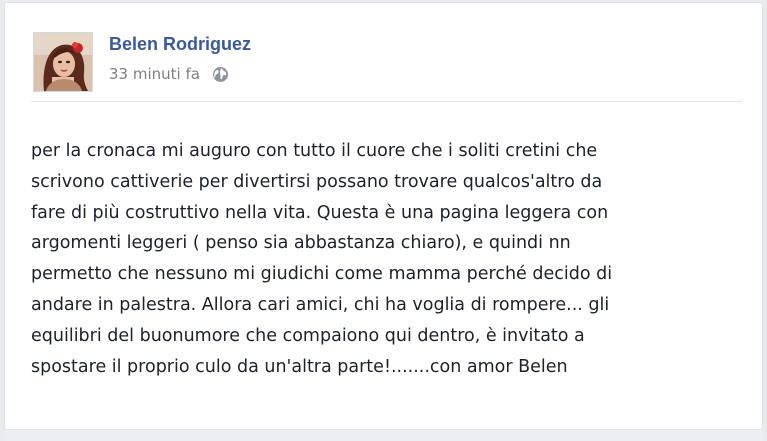 The width and height of the screenshot is (767, 441). What do you see at coordinates (386, 101) in the screenshot?
I see `header-divider` at bounding box center [386, 101].